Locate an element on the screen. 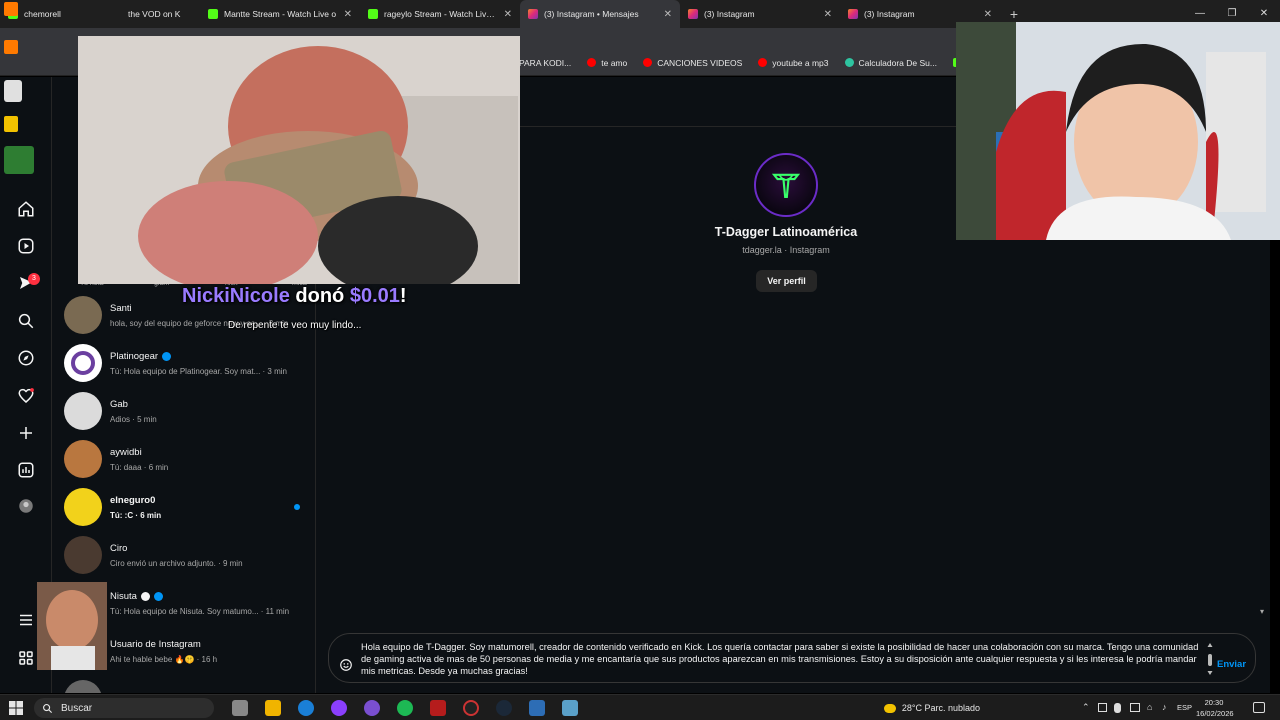 Image resolution: width=1280 pixels, height=720 pixels. bookmark: CANCIONES VIDEOS is located at coordinates (692, 63).